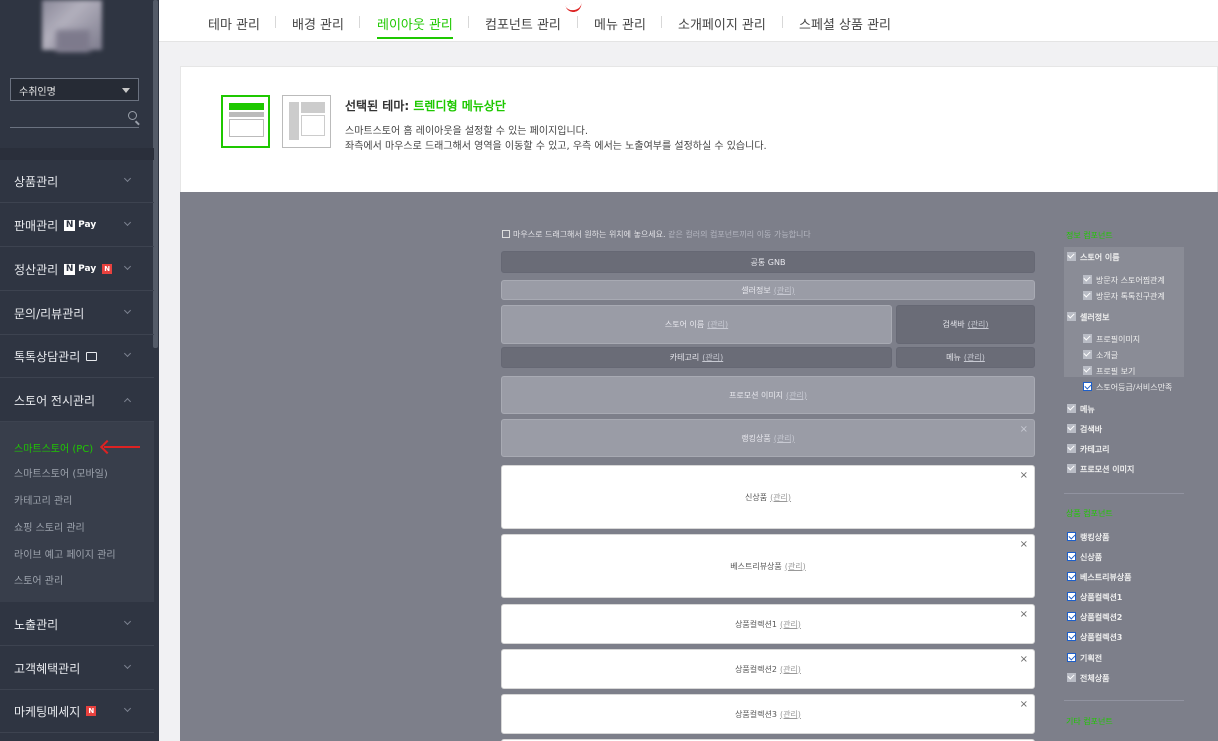  I want to click on sidebar-item-label: 스토어 전시관리, so click(55, 400).